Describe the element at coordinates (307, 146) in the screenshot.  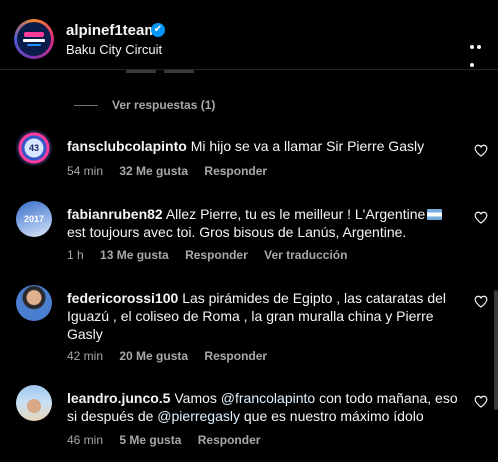
I see `comment-body: Mi hijo se va a llamar Sir Pierre Gasly` at that location.